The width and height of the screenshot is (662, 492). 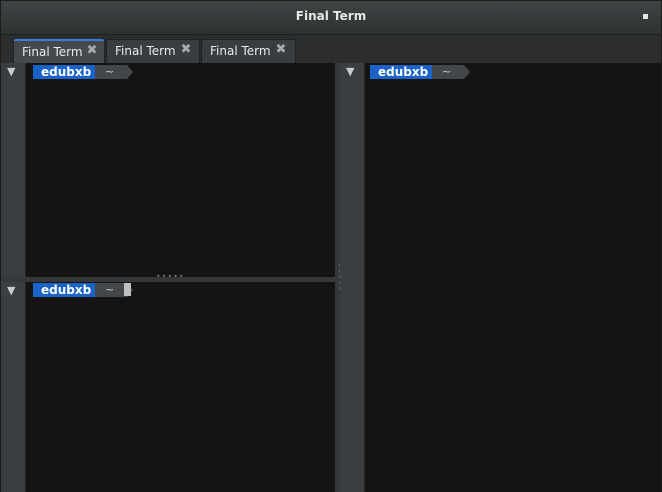 I want to click on tab-3: Final Term ✖, so click(x=248, y=51).